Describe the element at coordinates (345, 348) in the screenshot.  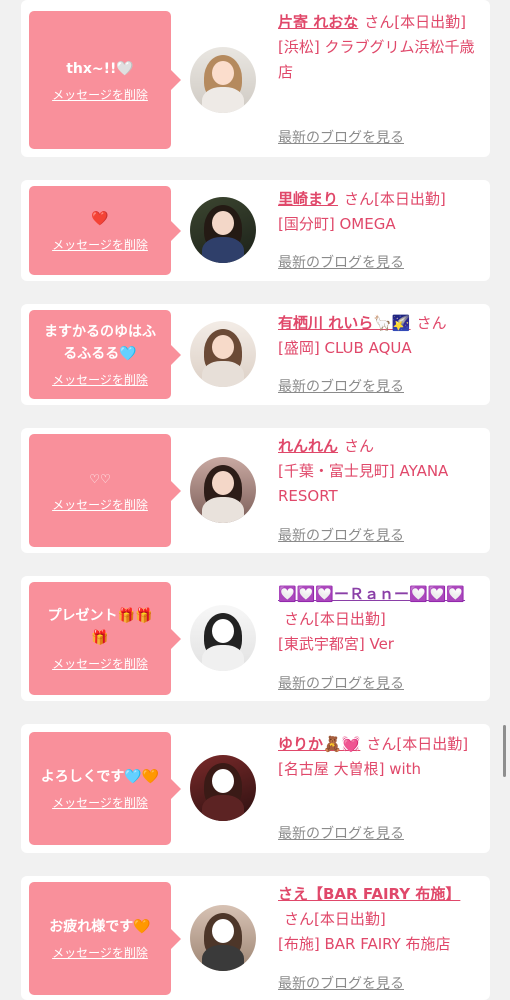
I see `shop-name: [盛岡] CLUB AQUA` at that location.